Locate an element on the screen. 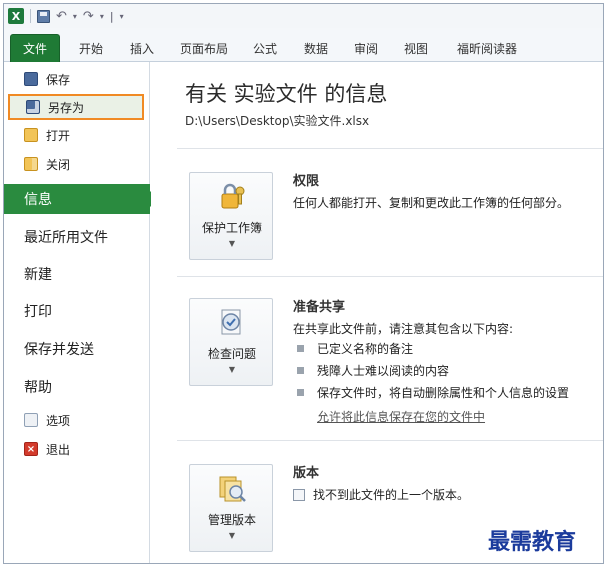 The image size is (607, 567). prepare-sharing-text: 在共享此文件前，请注意其包含以下内容: is located at coordinates (403, 329).